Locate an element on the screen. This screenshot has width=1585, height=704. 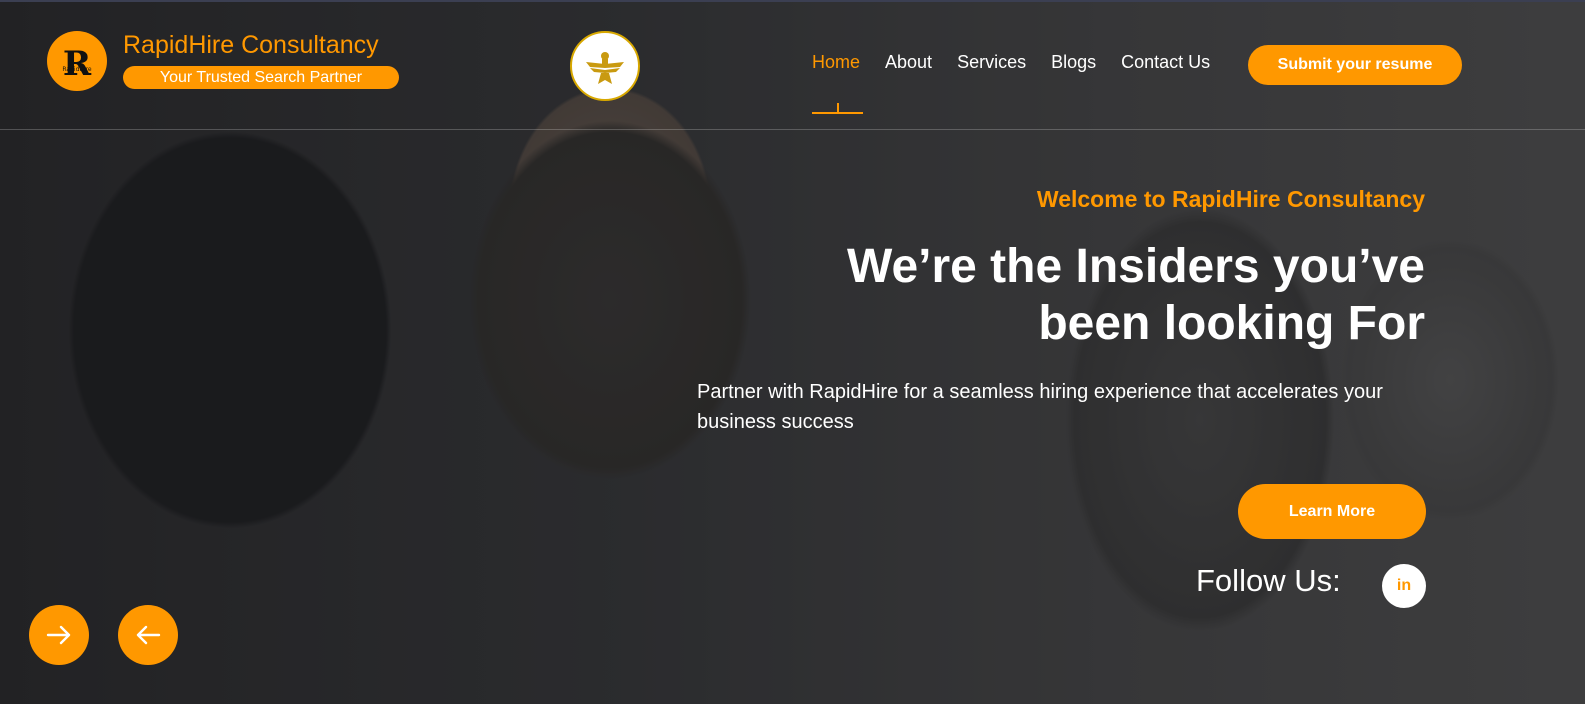
linkedin-icon: in is located at coordinates (1404, 586).